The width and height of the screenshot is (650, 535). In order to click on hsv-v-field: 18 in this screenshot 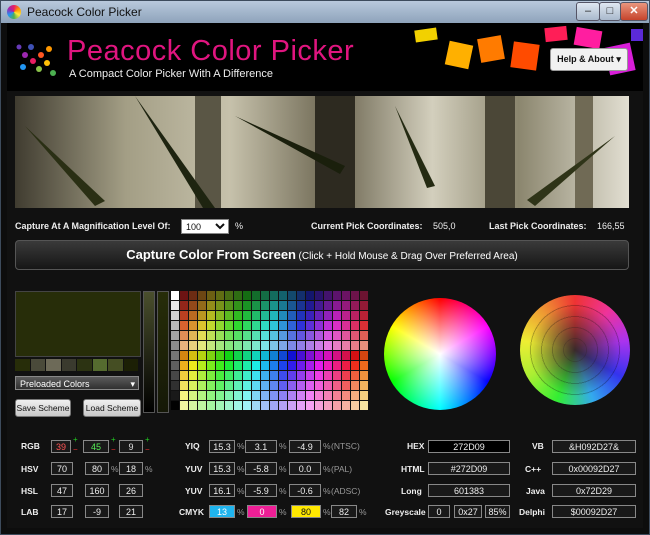, I will do `click(131, 468)`.